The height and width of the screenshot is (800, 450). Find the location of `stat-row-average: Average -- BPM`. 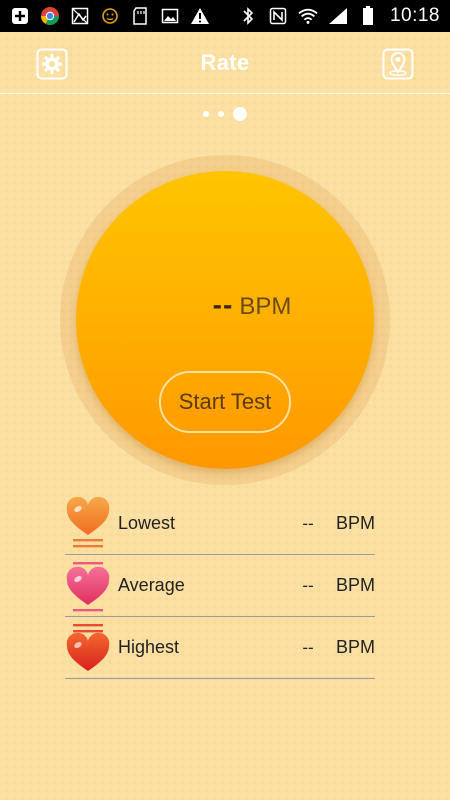

stat-row-average: Average -- BPM is located at coordinates (220, 586).